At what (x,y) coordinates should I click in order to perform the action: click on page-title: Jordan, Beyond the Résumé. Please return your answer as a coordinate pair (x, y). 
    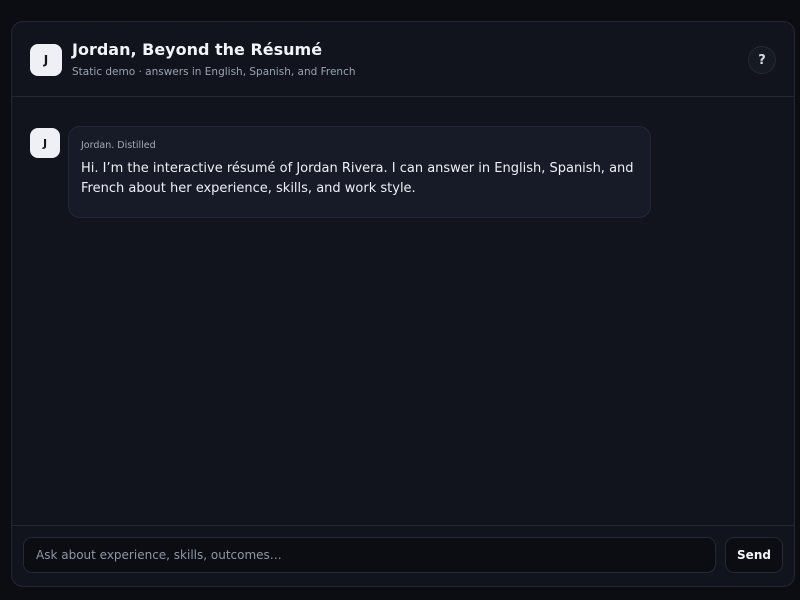
    Looking at the image, I should click on (197, 49).